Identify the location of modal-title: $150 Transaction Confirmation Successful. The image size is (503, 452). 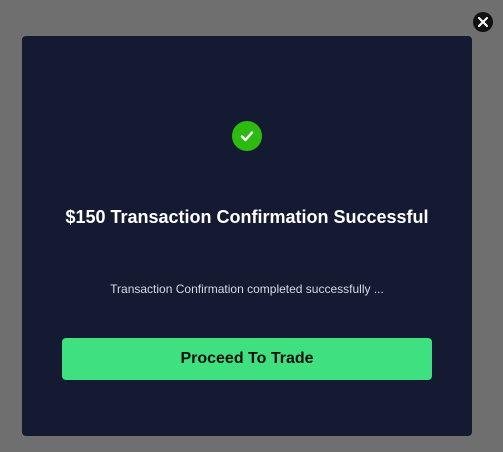
(247, 217).